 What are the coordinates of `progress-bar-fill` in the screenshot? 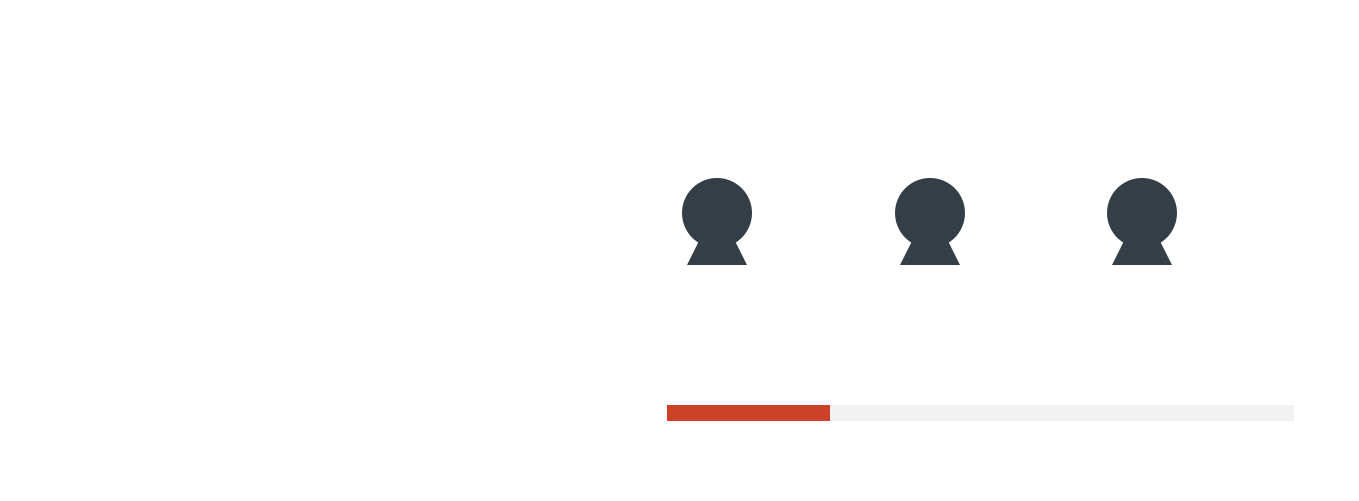 It's located at (749, 413).